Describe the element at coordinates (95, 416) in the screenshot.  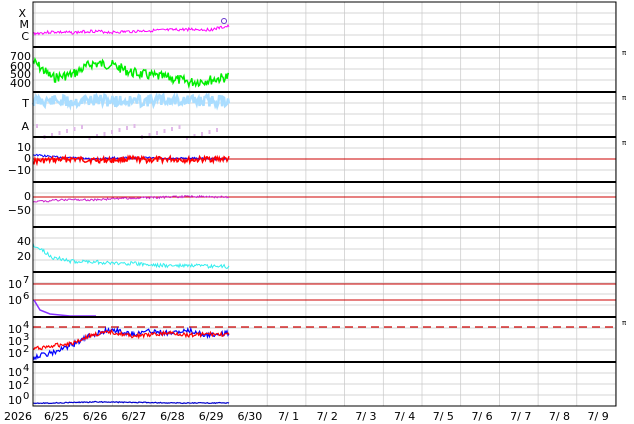
I see `x-tick-label: 6/26` at that location.